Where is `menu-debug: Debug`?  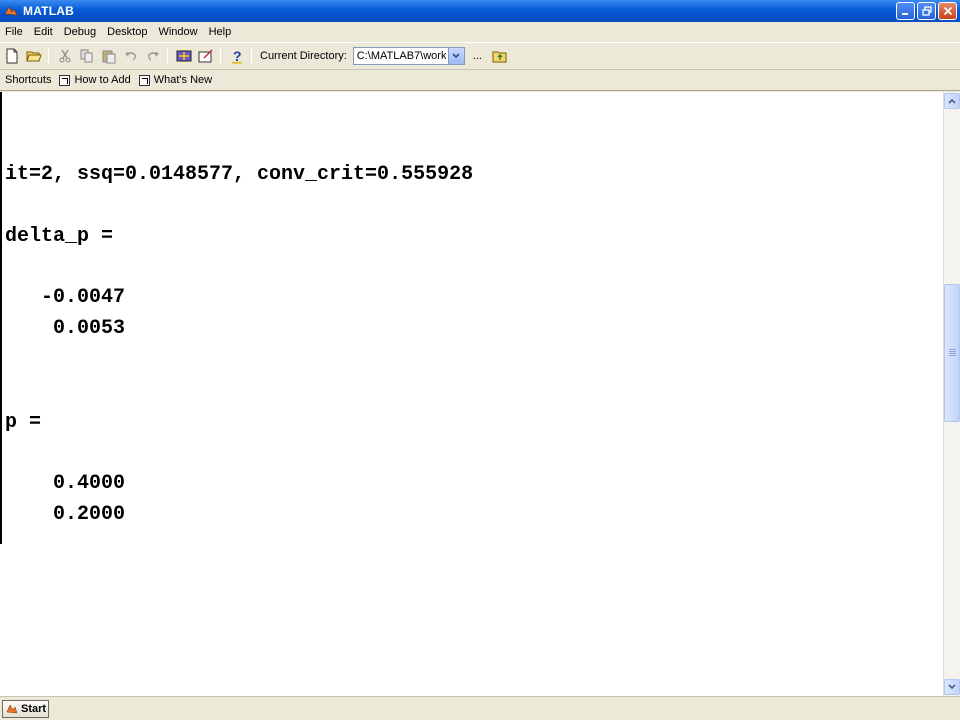
menu-debug: Debug is located at coordinates (80, 32).